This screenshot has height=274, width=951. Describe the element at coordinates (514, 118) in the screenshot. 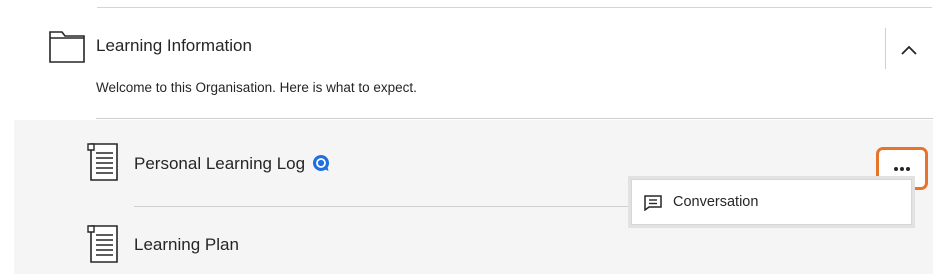

I see `section-divider` at that location.